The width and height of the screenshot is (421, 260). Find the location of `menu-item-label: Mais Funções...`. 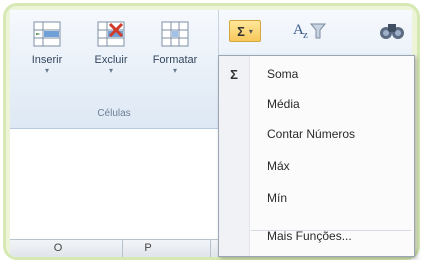

menu-item-label: Mais Funções... is located at coordinates (309, 236).